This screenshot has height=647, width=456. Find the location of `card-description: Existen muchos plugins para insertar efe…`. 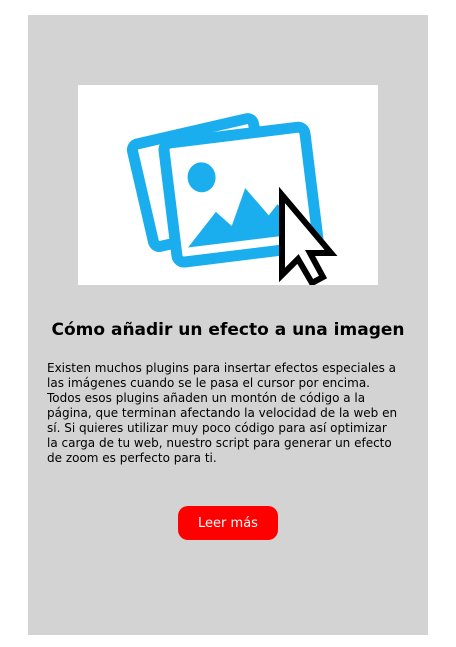

card-description: Existen muchos plugins para insertar efe… is located at coordinates (222, 413).